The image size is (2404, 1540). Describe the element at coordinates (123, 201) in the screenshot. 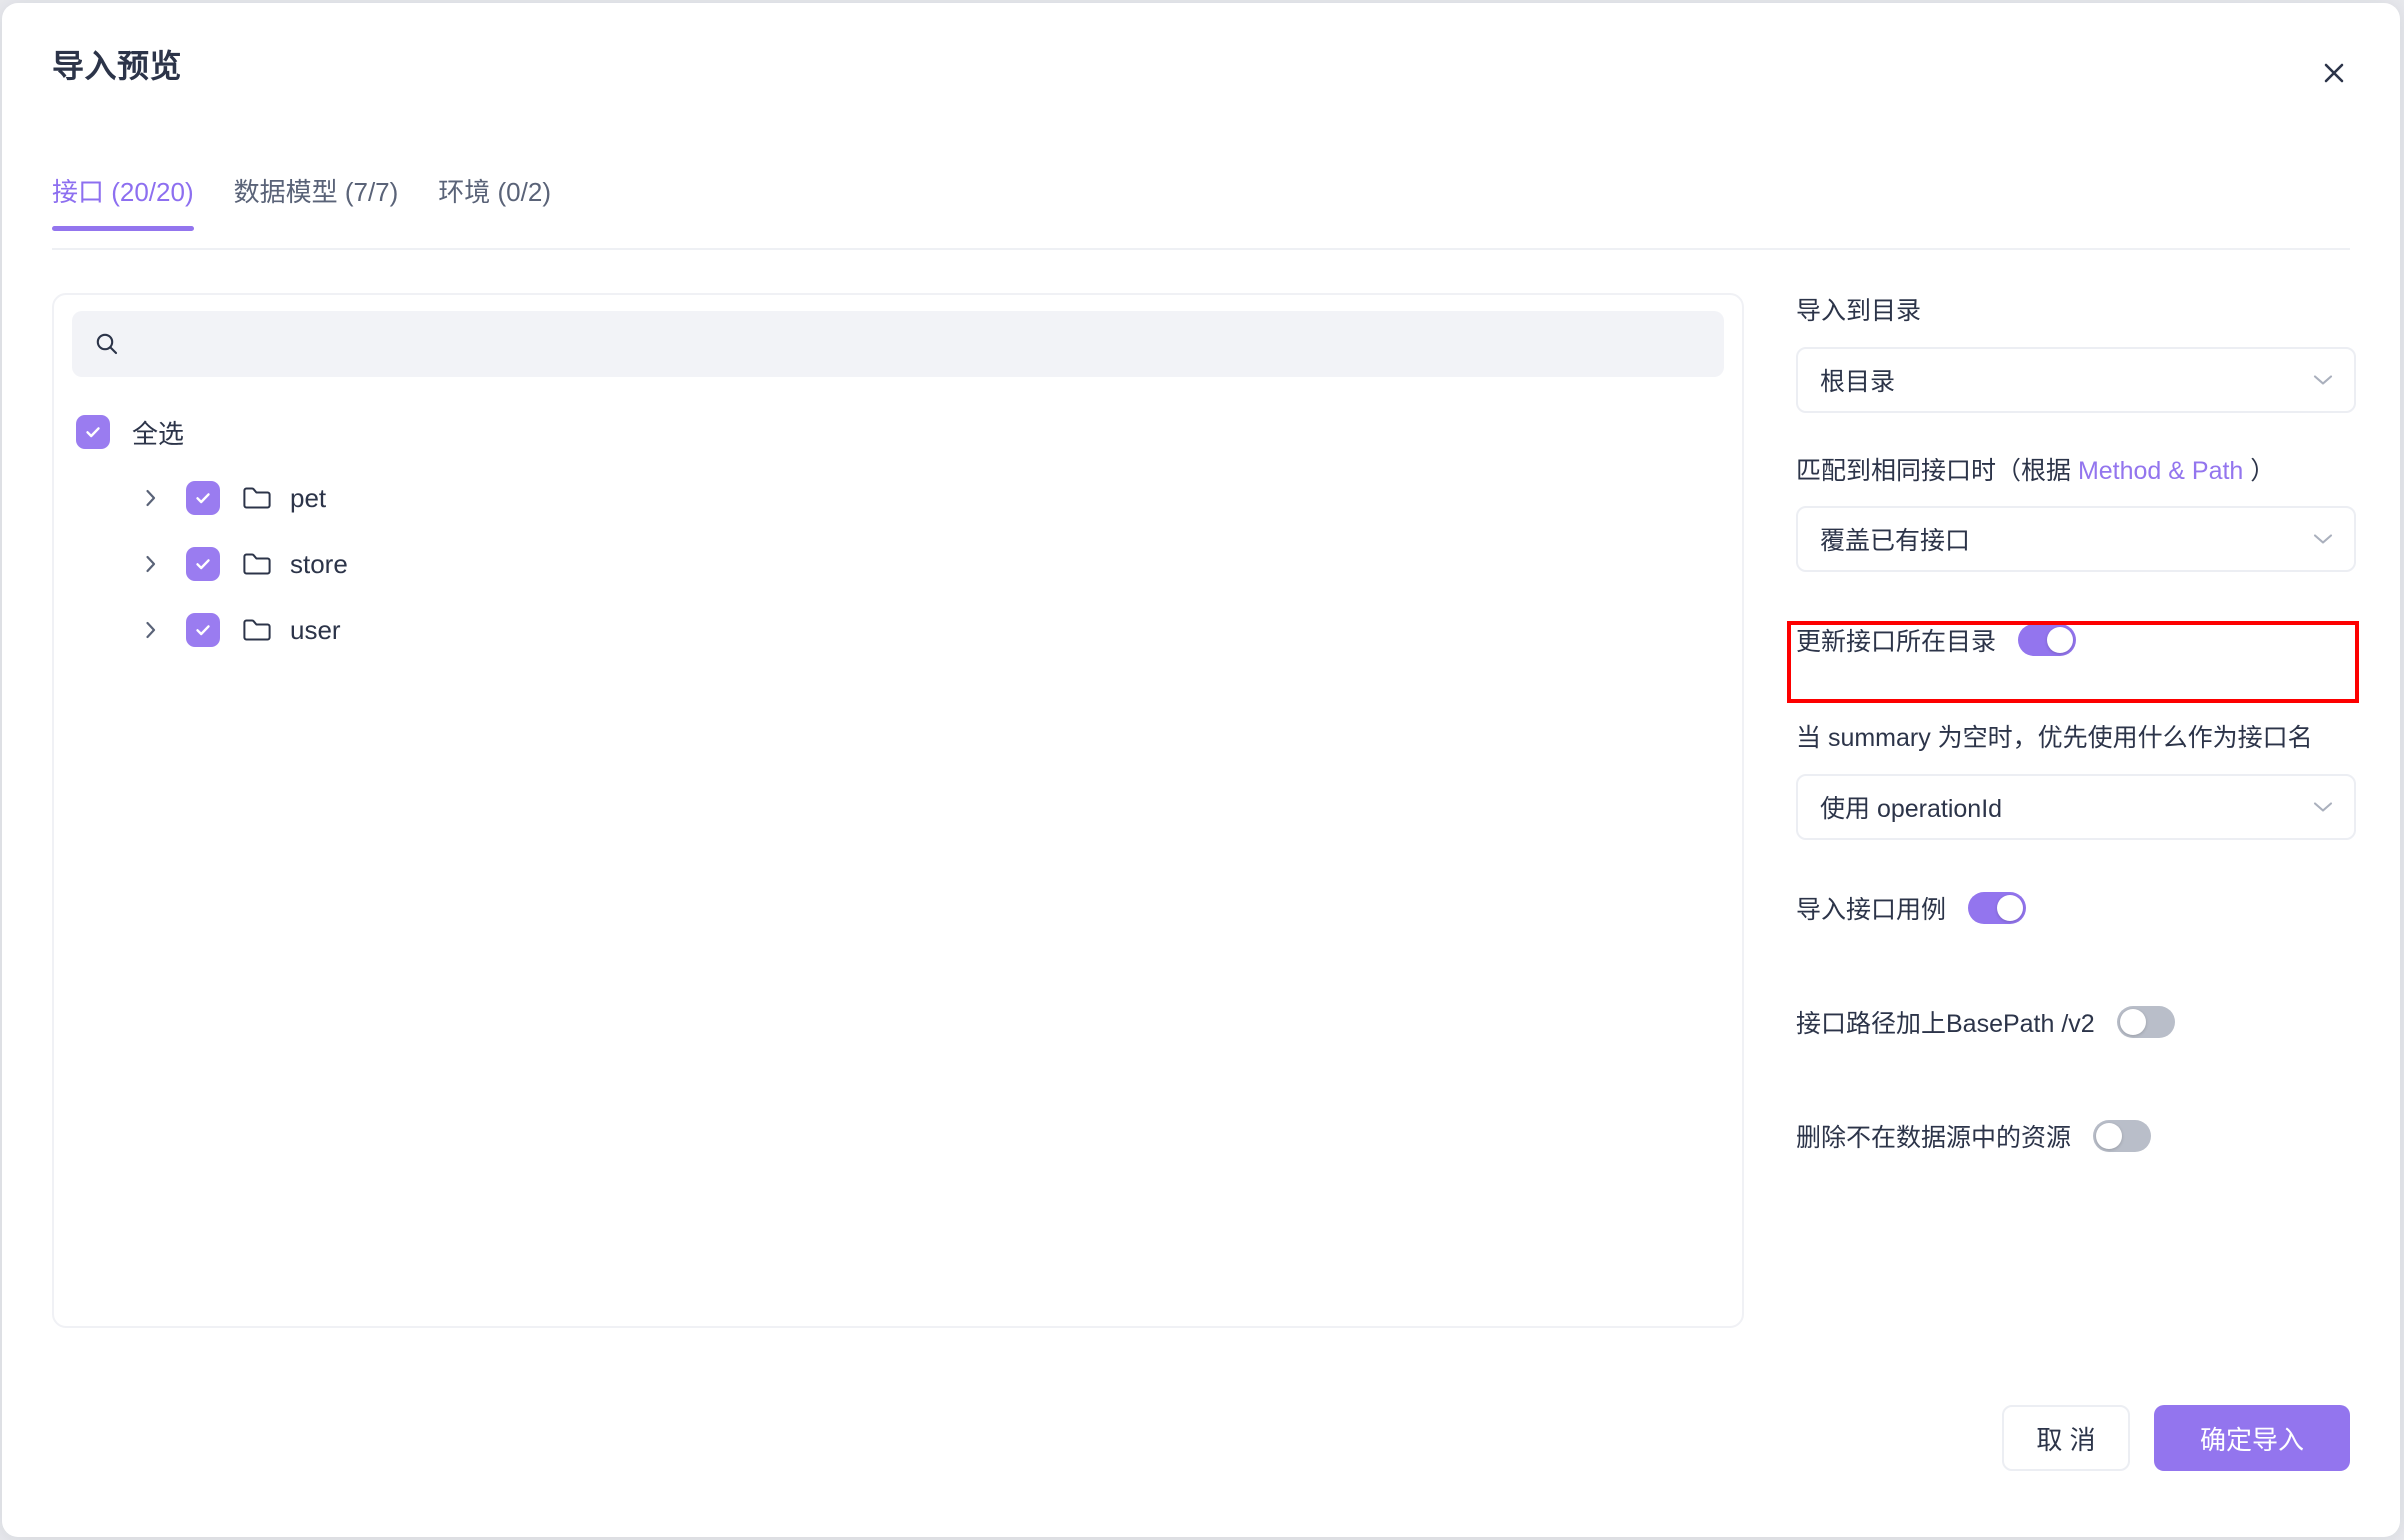

I see `tab-interfaces: 接口 (20/20)` at that location.